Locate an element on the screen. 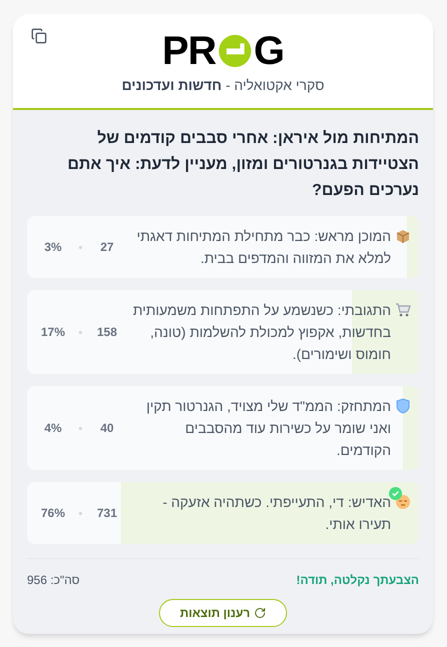 Image resolution: width=447 pixels, height=647 pixels. option-label: המתחזק: הממ"ד שלי מצויד, הגנרטור תקין ואני שומר על כשירות עוד מהסבבים הקודמים. is located at coordinates (268, 428).